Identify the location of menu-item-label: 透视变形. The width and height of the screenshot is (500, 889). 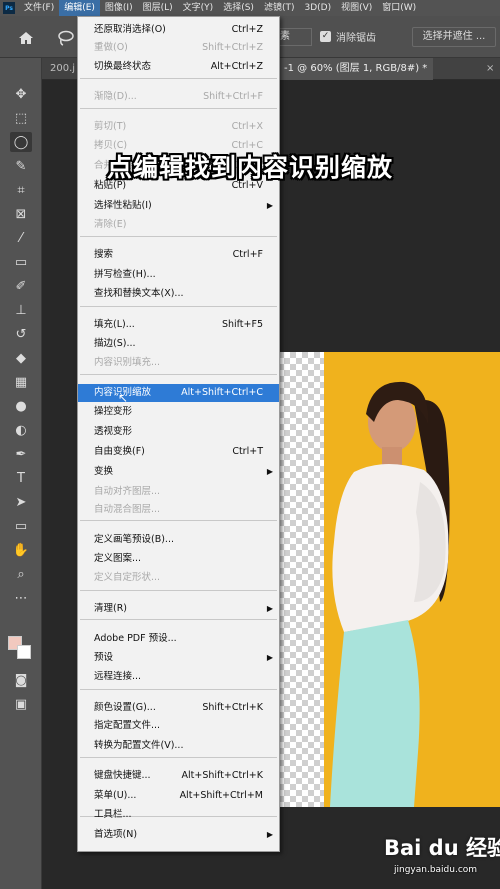
(113, 431).